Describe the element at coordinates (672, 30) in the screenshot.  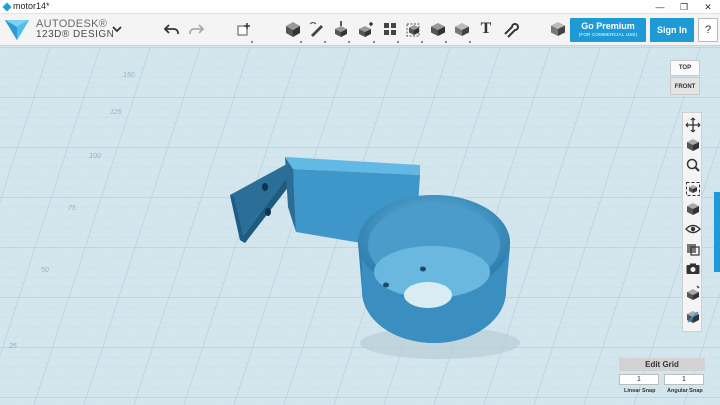
I see `sign-in-button: Sign In` at that location.